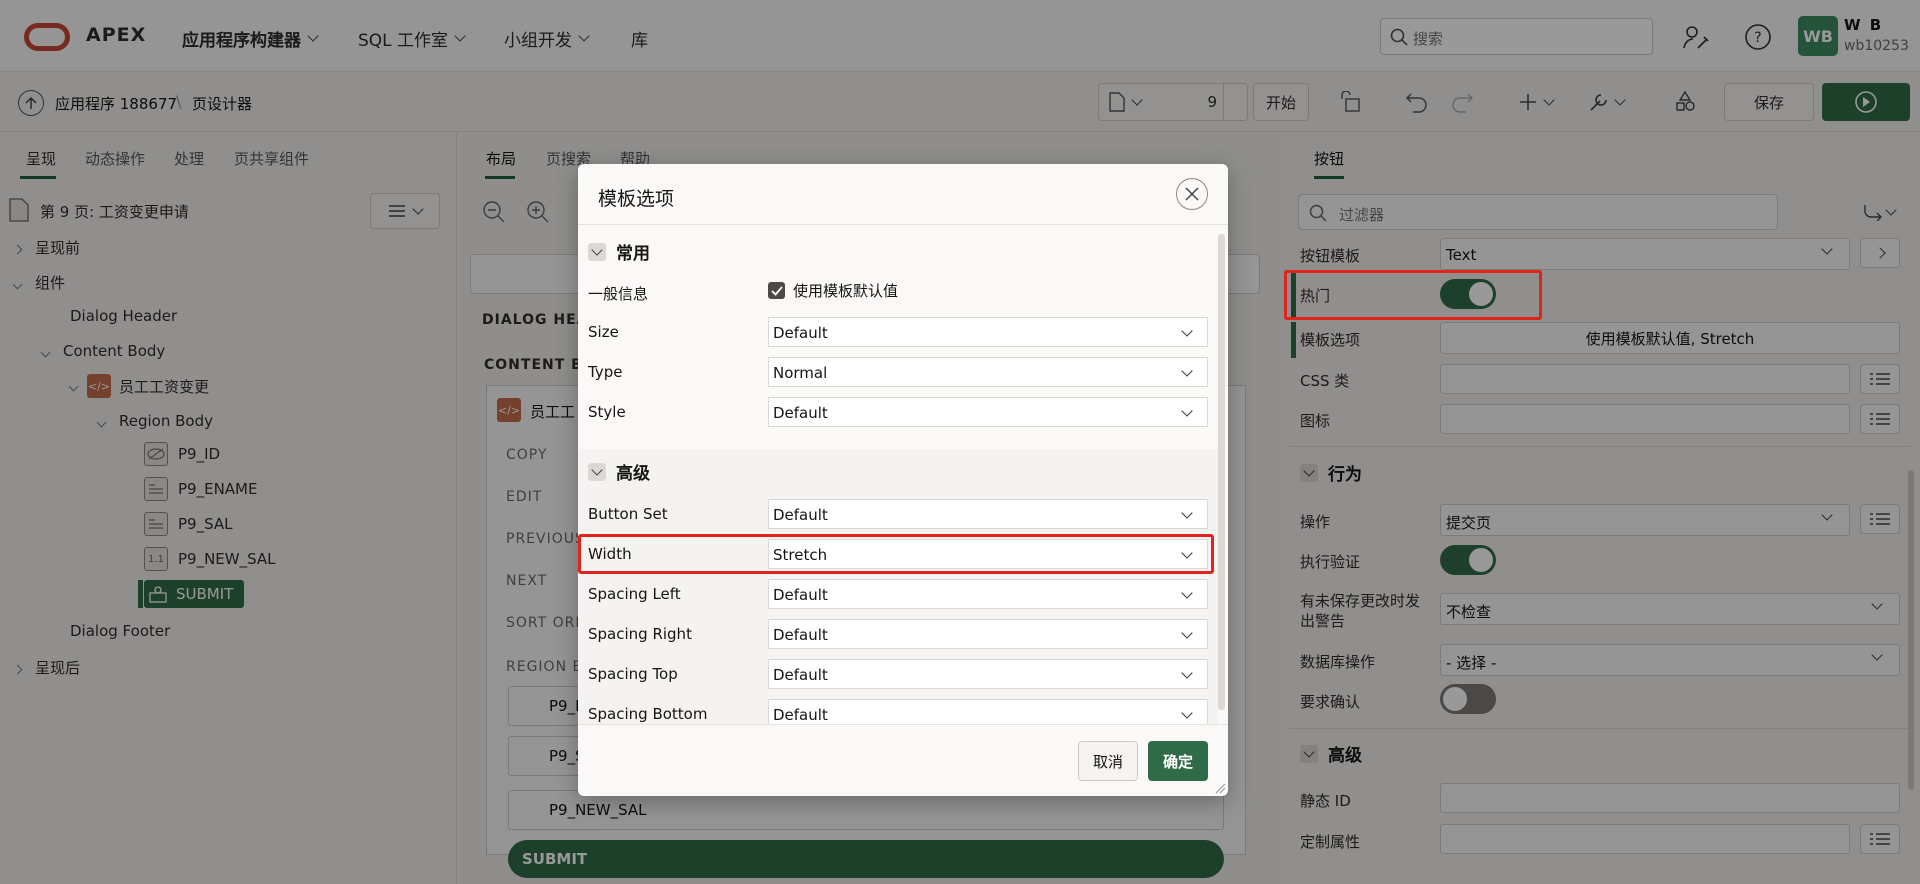  What do you see at coordinates (636, 199) in the screenshot?
I see `dialog-title: 模板选项` at bounding box center [636, 199].